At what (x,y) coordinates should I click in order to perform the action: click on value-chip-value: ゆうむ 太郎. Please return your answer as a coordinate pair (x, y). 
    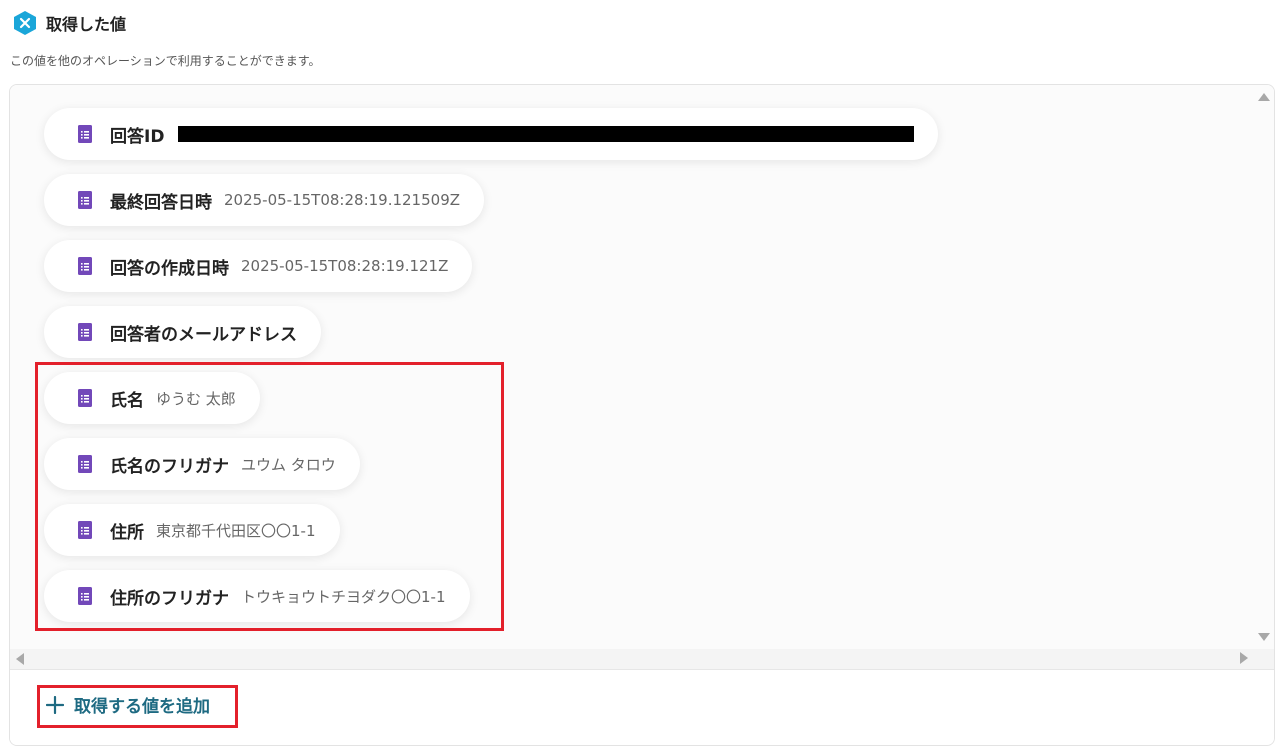
    Looking at the image, I should click on (196, 398).